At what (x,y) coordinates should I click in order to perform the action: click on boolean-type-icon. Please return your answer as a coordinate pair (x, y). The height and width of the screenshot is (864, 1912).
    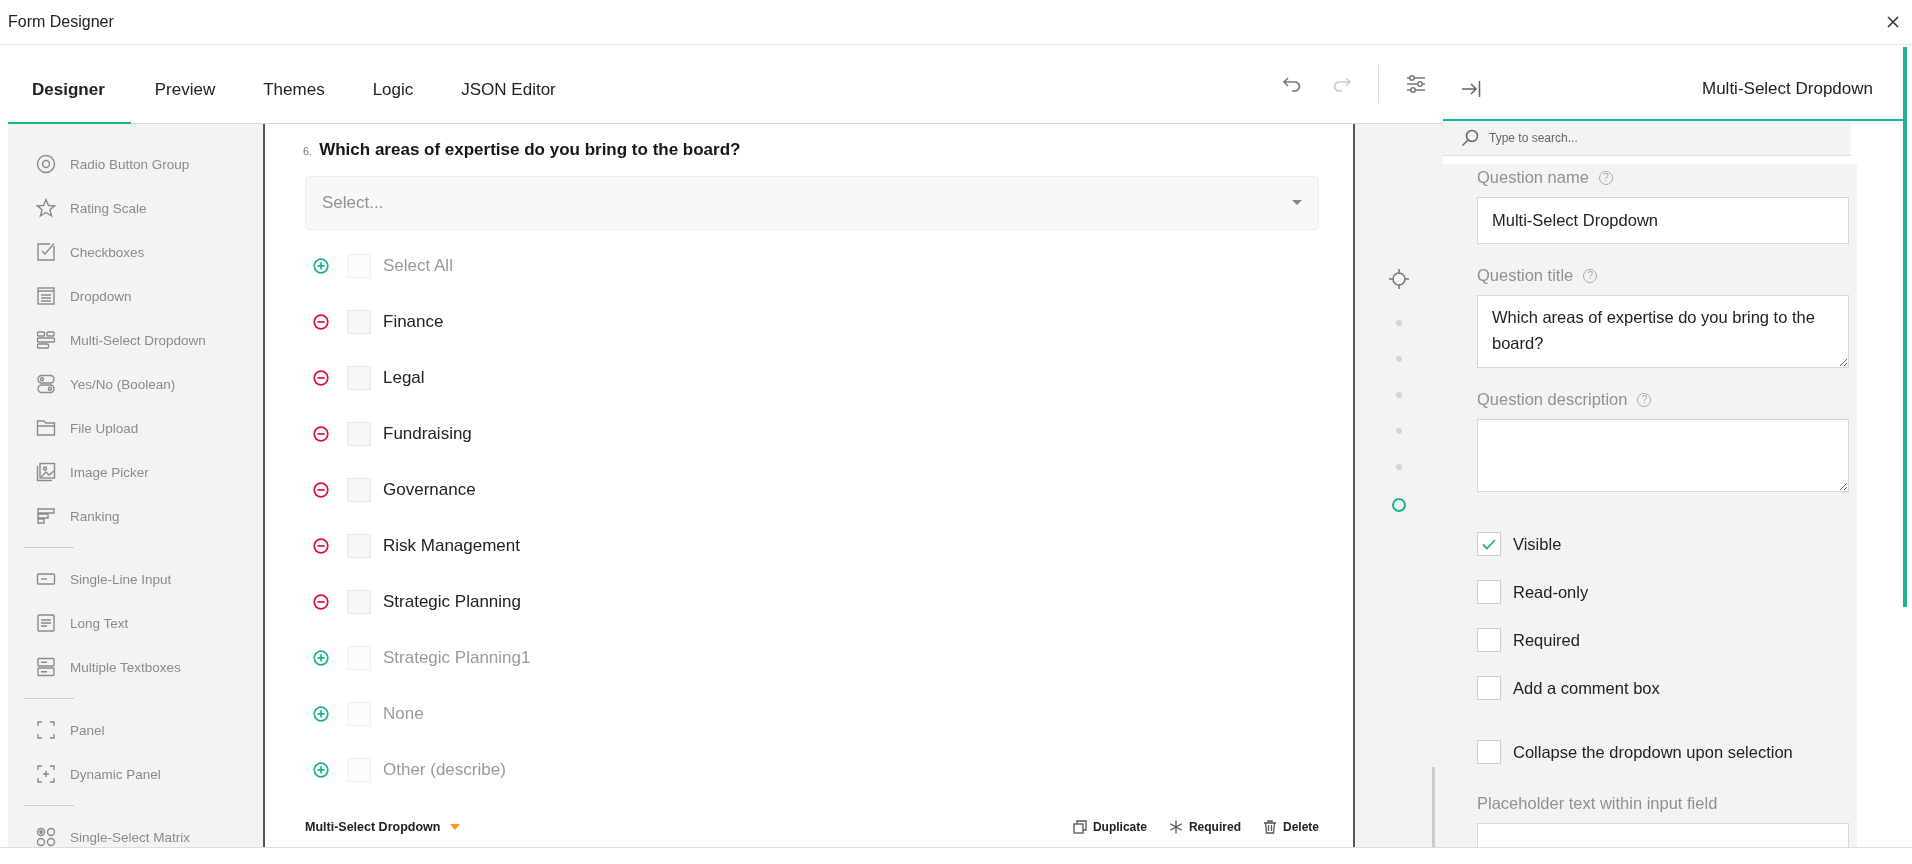
    Looking at the image, I should click on (46, 384).